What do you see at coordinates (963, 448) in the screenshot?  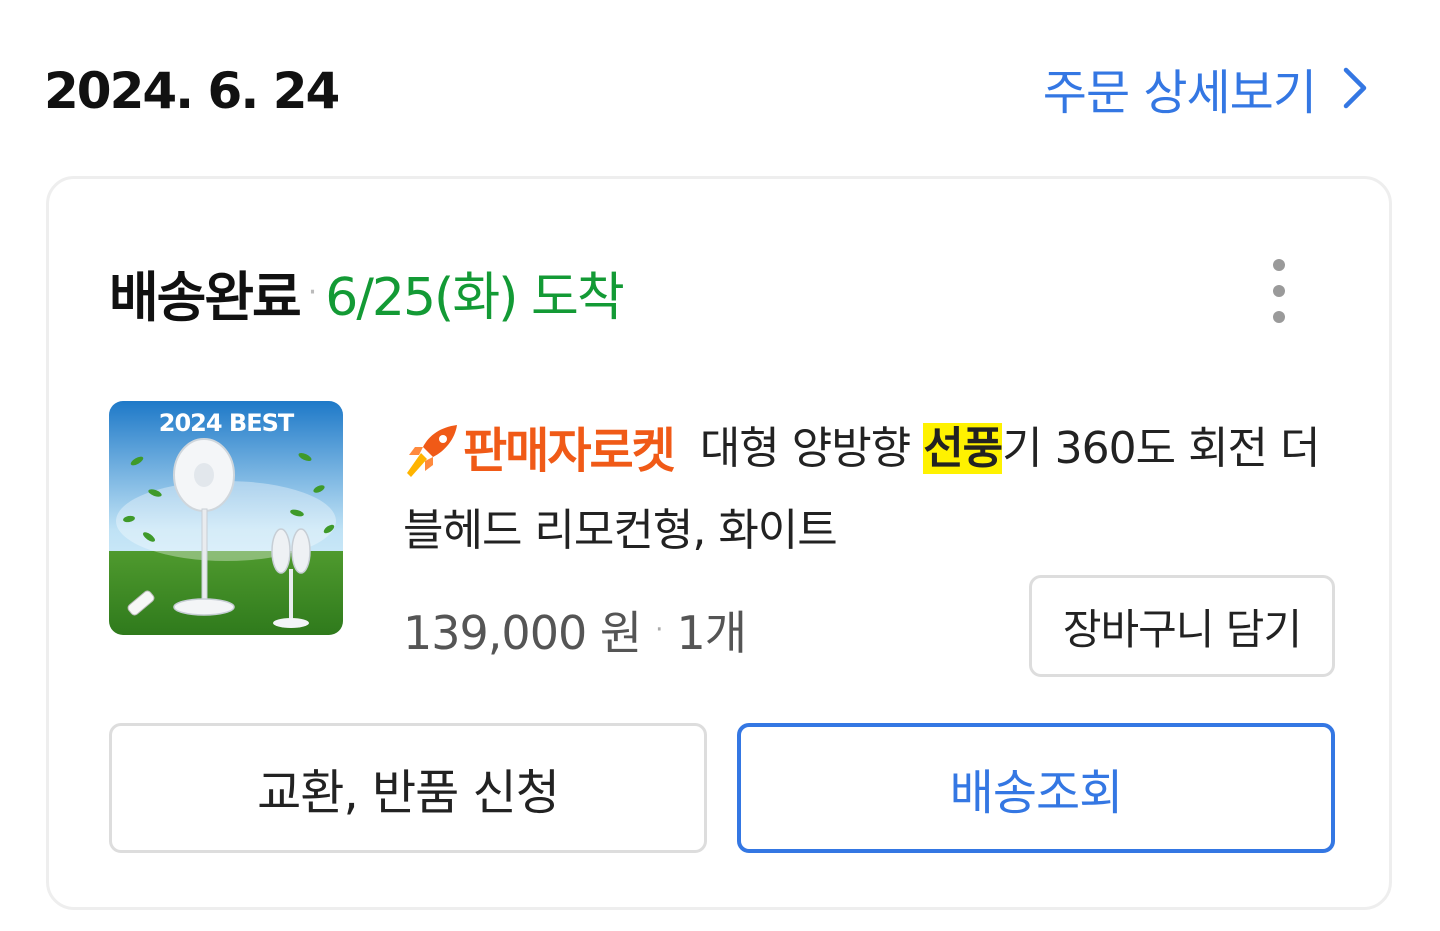 I see `search-keyword-highlight: 선풍` at bounding box center [963, 448].